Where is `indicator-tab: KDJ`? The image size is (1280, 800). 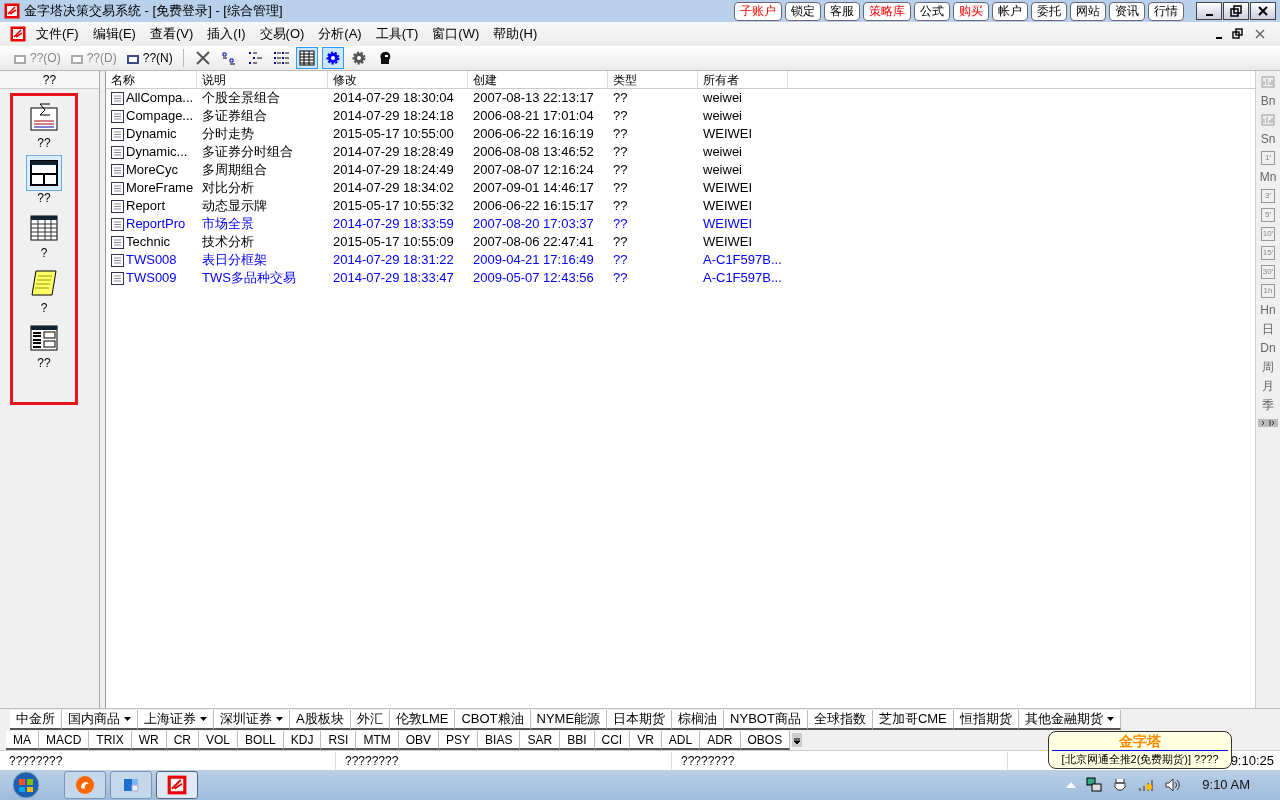 indicator-tab: KDJ is located at coordinates (302, 740).